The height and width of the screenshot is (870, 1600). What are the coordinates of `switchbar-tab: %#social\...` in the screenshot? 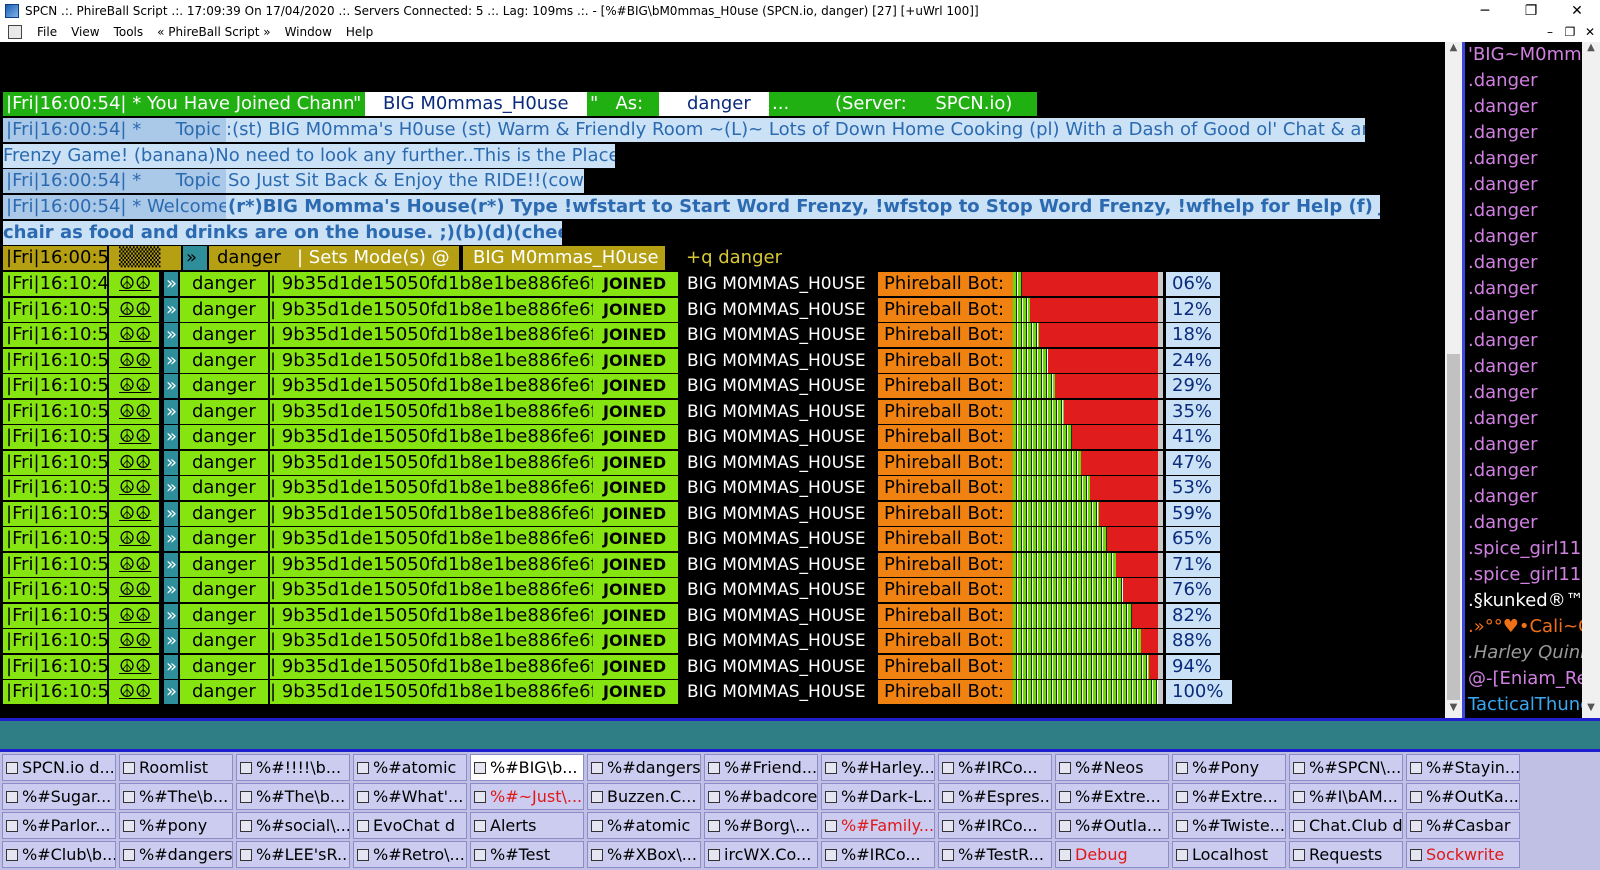 It's located at (293, 825).